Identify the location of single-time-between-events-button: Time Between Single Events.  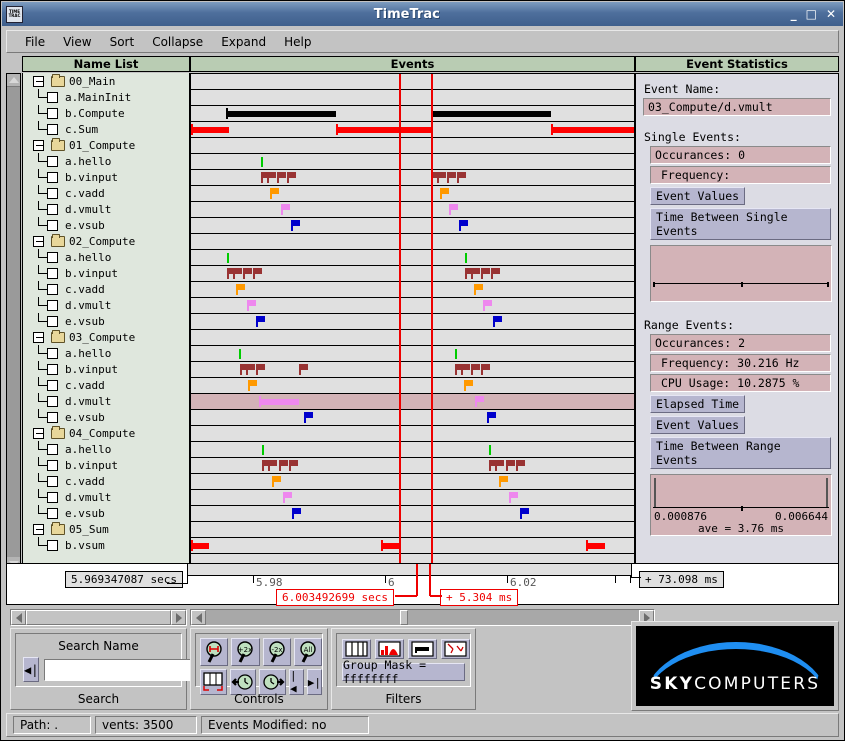
(740, 224).